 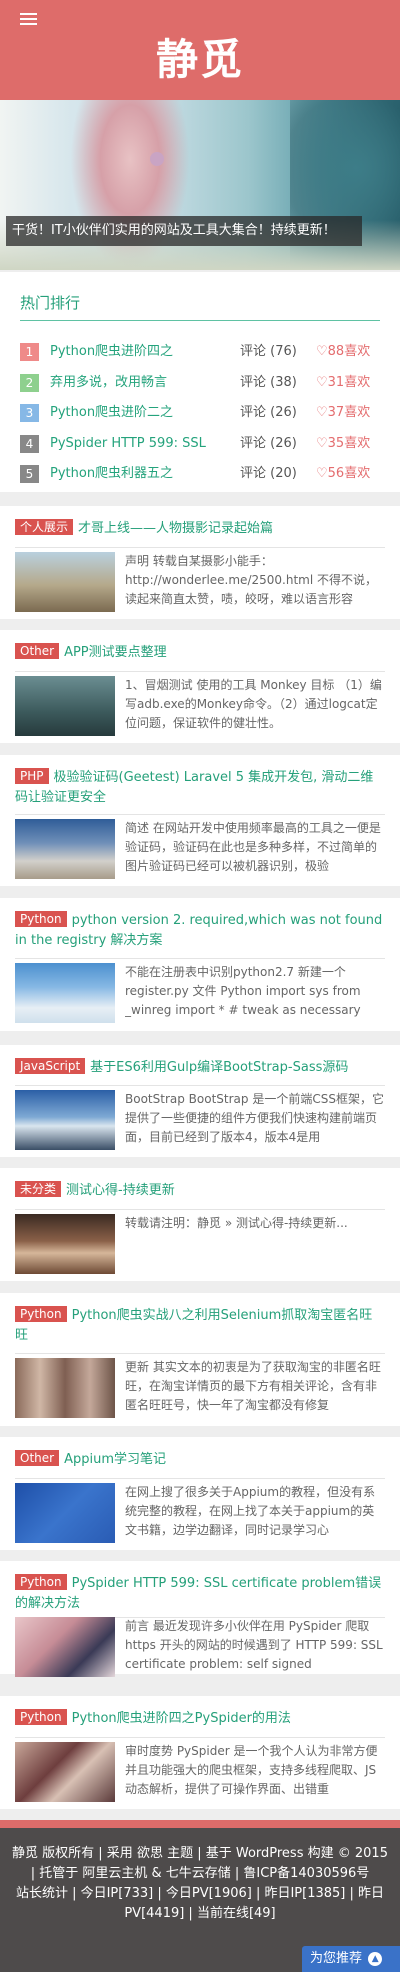 What do you see at coordinates (351, 352) in the screenshot?
I see `like-count: ♡88喜欢` at bounding box center [351, 352].